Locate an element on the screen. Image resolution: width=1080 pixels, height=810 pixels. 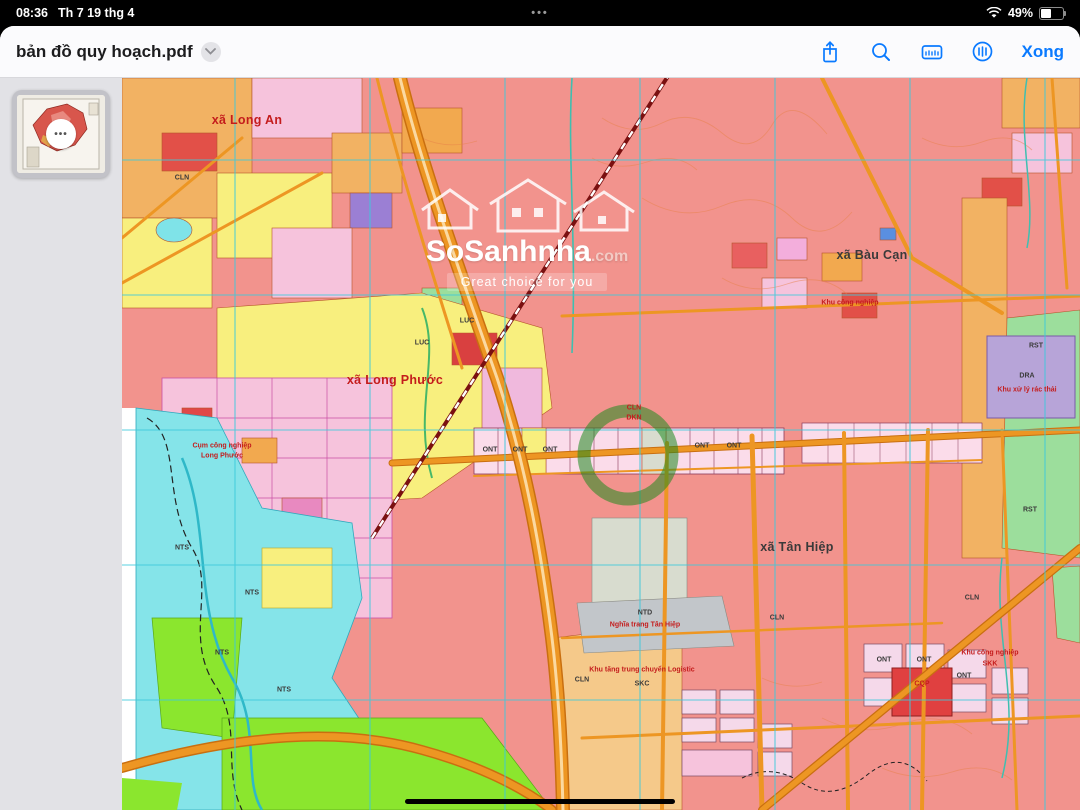
markup-button is located at coordinates (983, 52).